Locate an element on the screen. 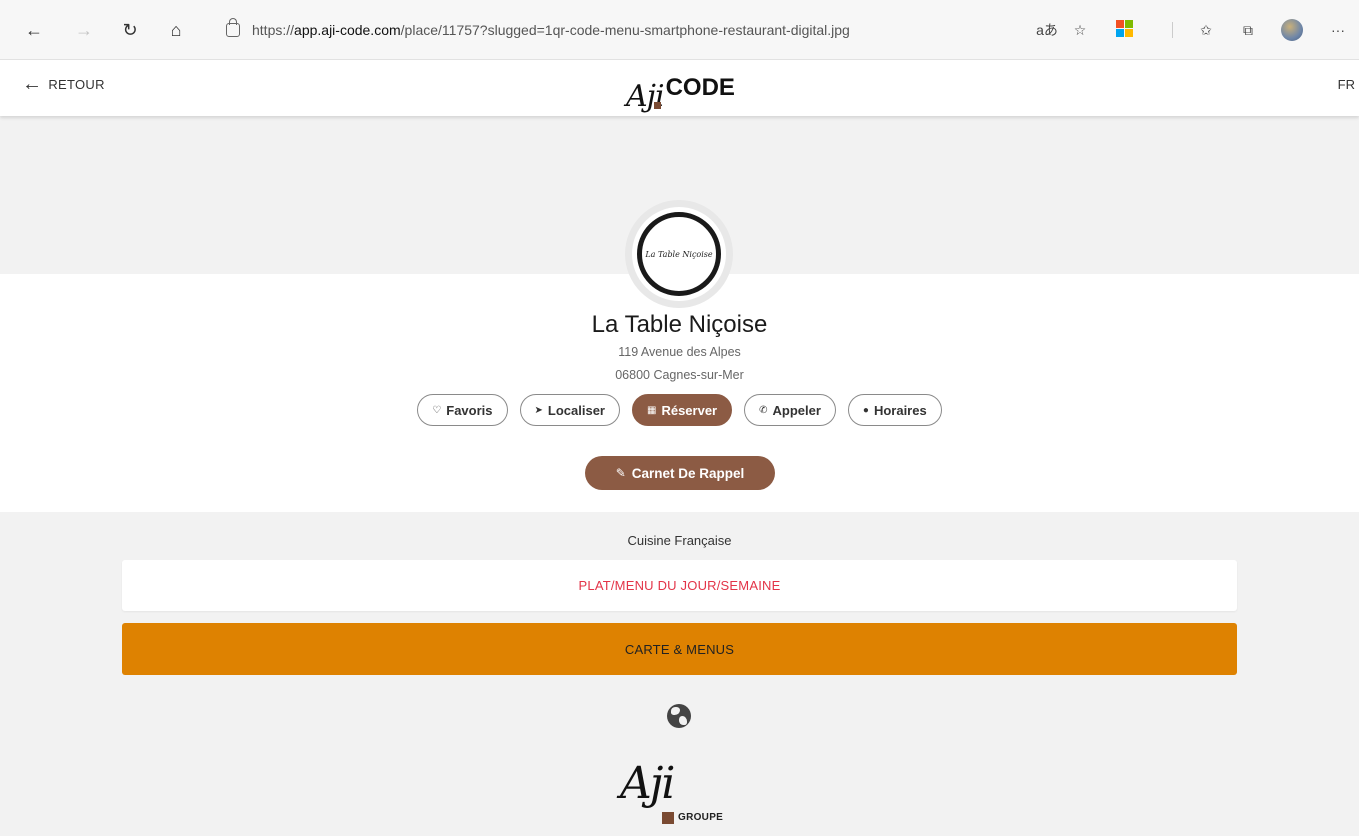 Image resolution: width=1359 pixels, height=836 pixels. calendar-icon: ▦ is located at coordinates (652, 410).